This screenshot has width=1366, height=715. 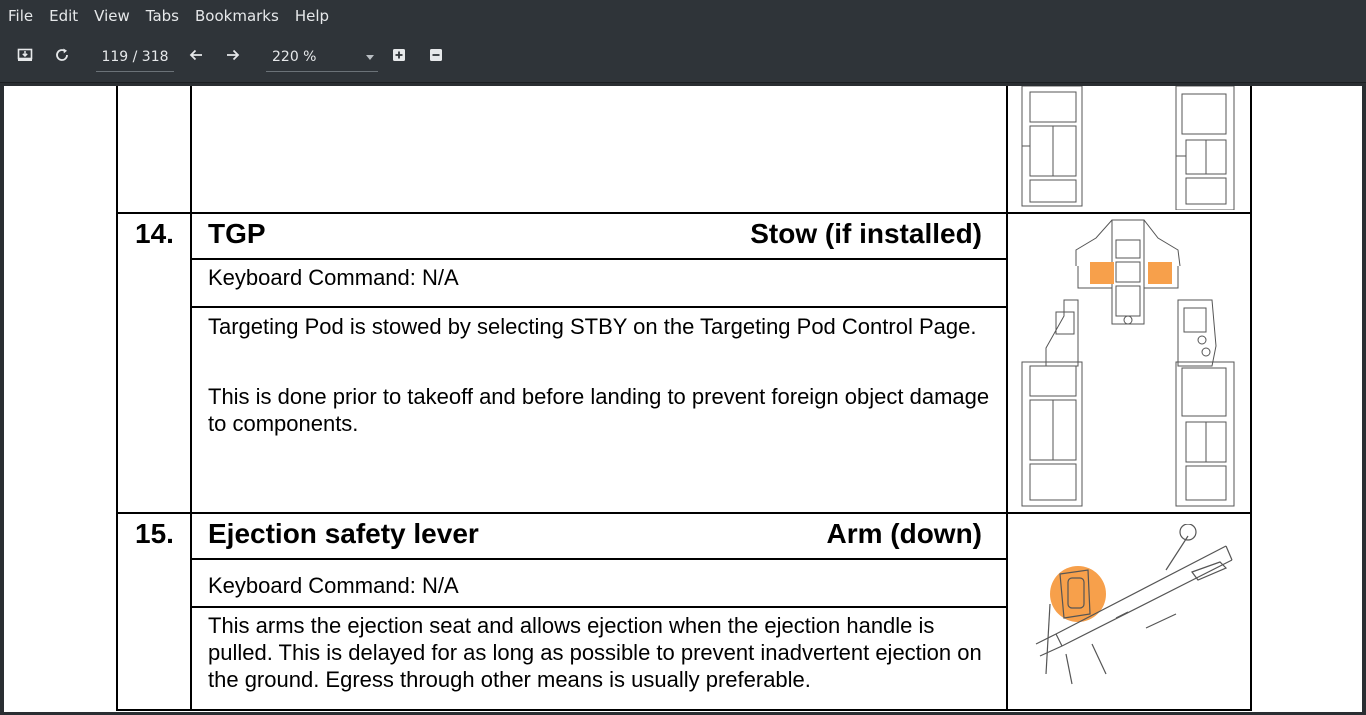 What do you see at coordinates (1134, 604) in the screenshot?
I see `ejection-seat-lever-illustration` at bounding box center [1134, 604].